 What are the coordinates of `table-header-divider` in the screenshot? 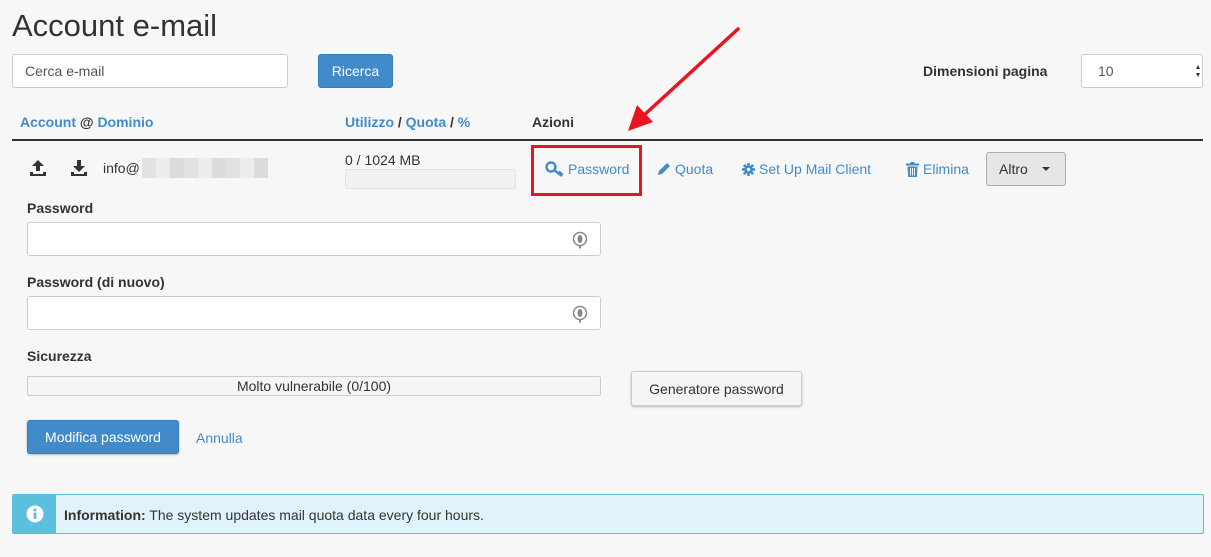 It's located at (607, 140).